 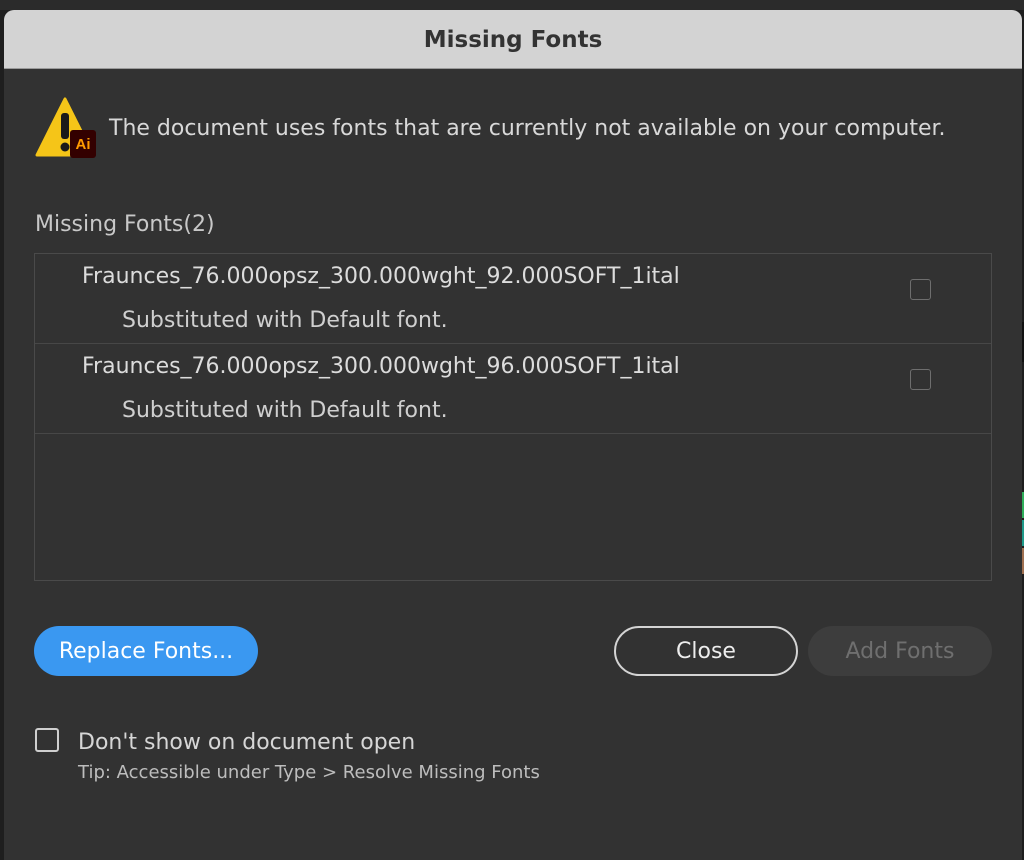 I want to click on dont-show-label: Don't show on document open, so click(x=246, y=742).